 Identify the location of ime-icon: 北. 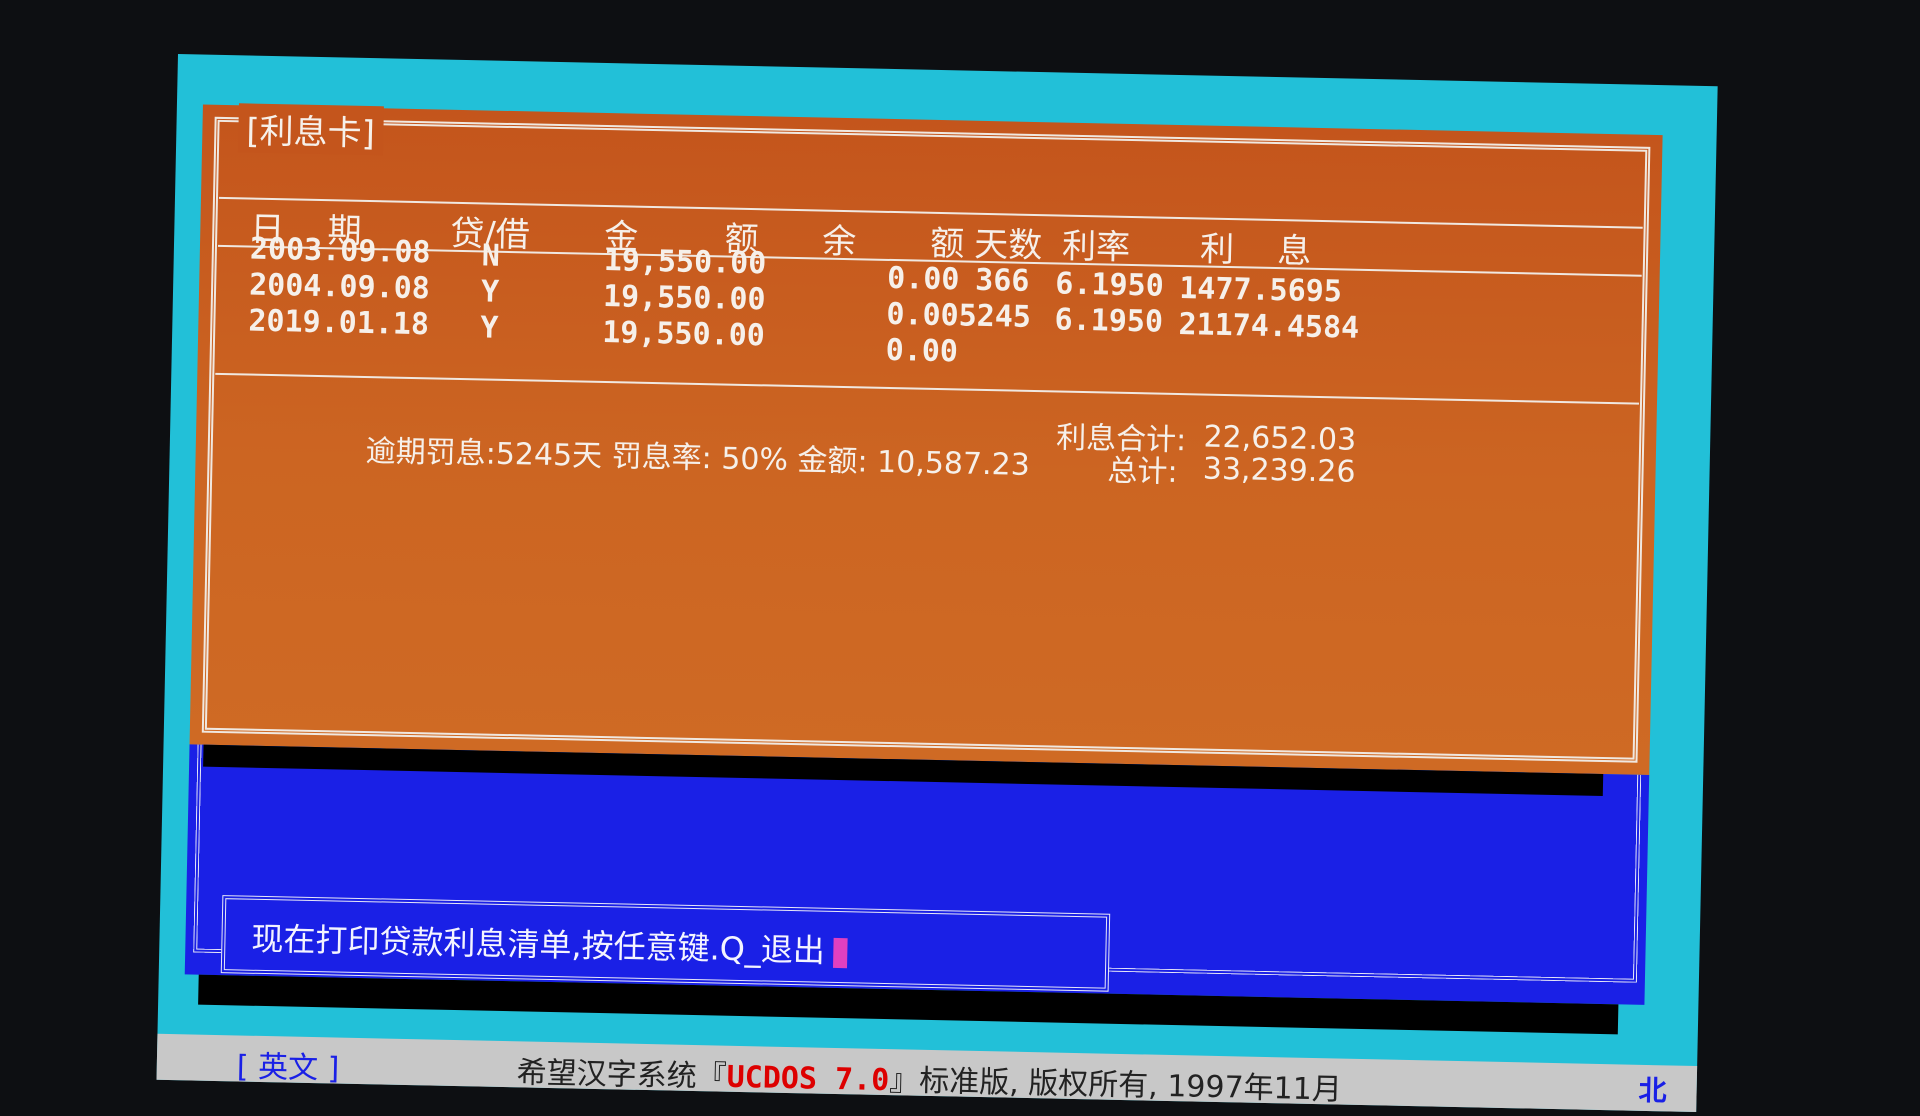
(1652, 1089).